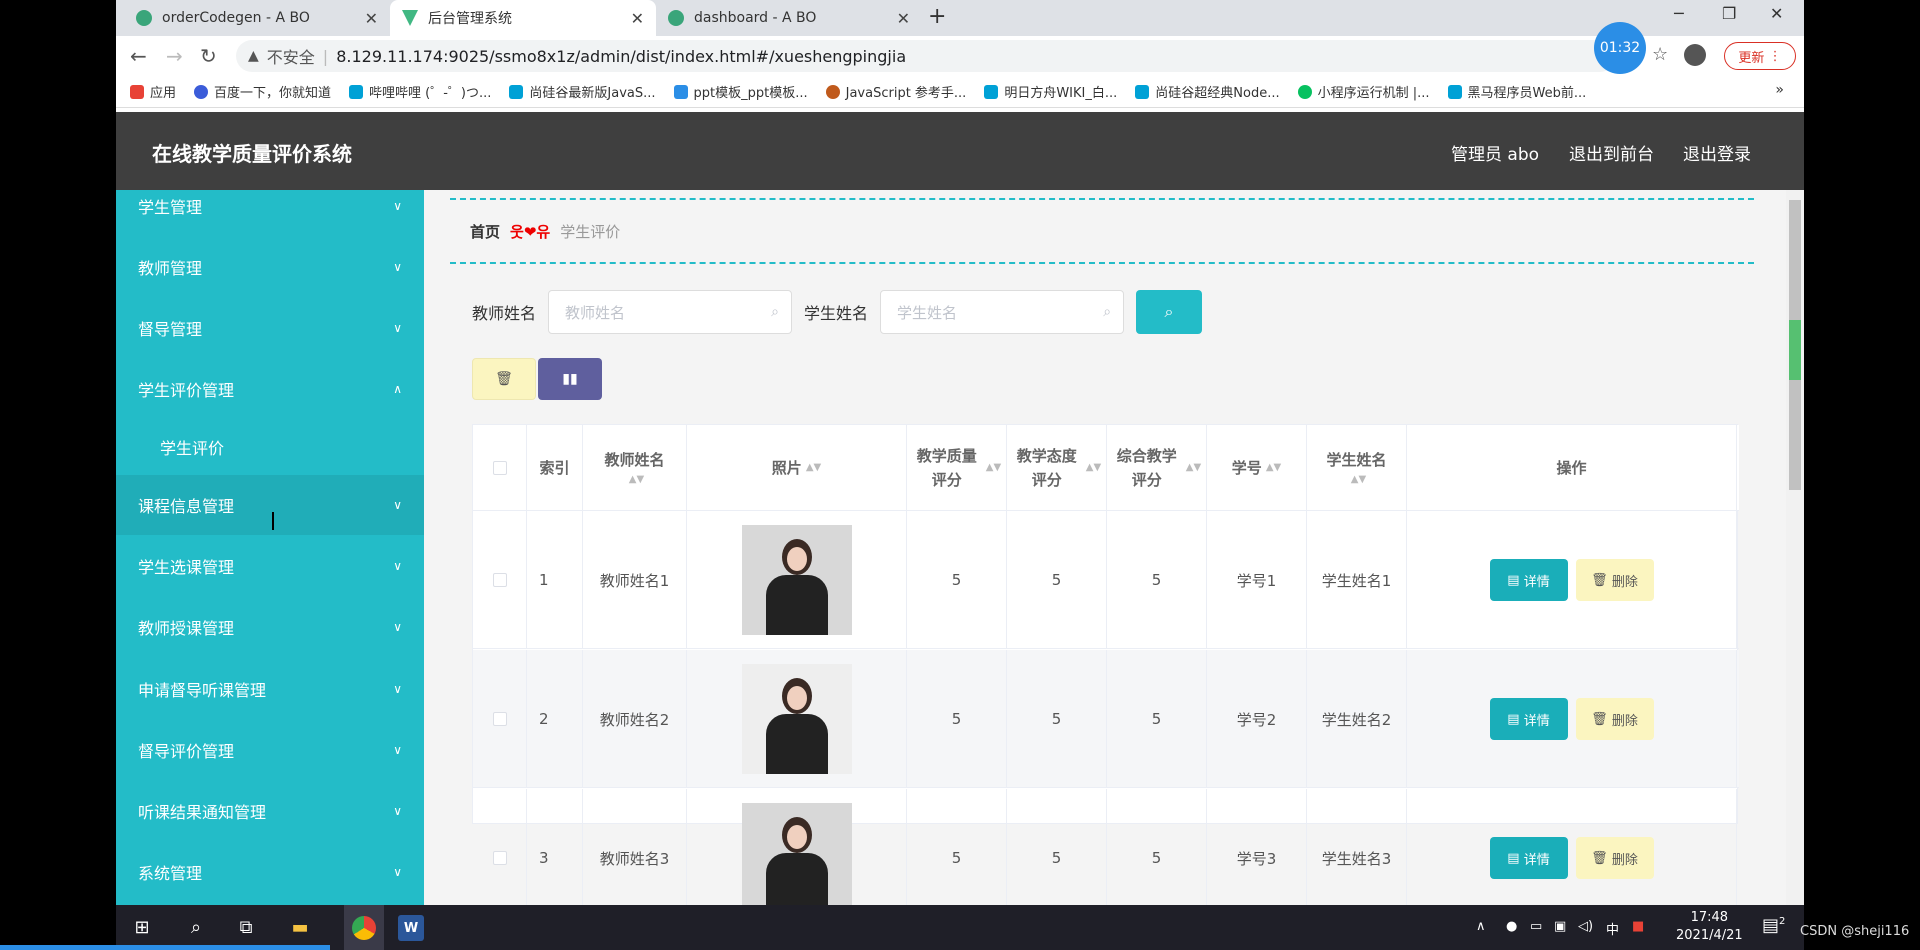  I want to click on task-view-icon: ⧉, so click(246, 927).